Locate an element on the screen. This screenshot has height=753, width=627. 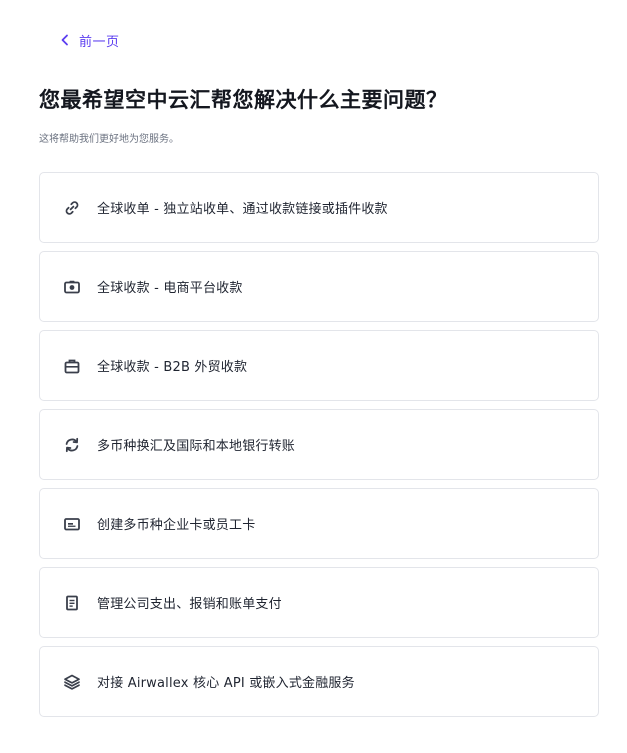
briefcase-icon is located at coordinates (72, 366).